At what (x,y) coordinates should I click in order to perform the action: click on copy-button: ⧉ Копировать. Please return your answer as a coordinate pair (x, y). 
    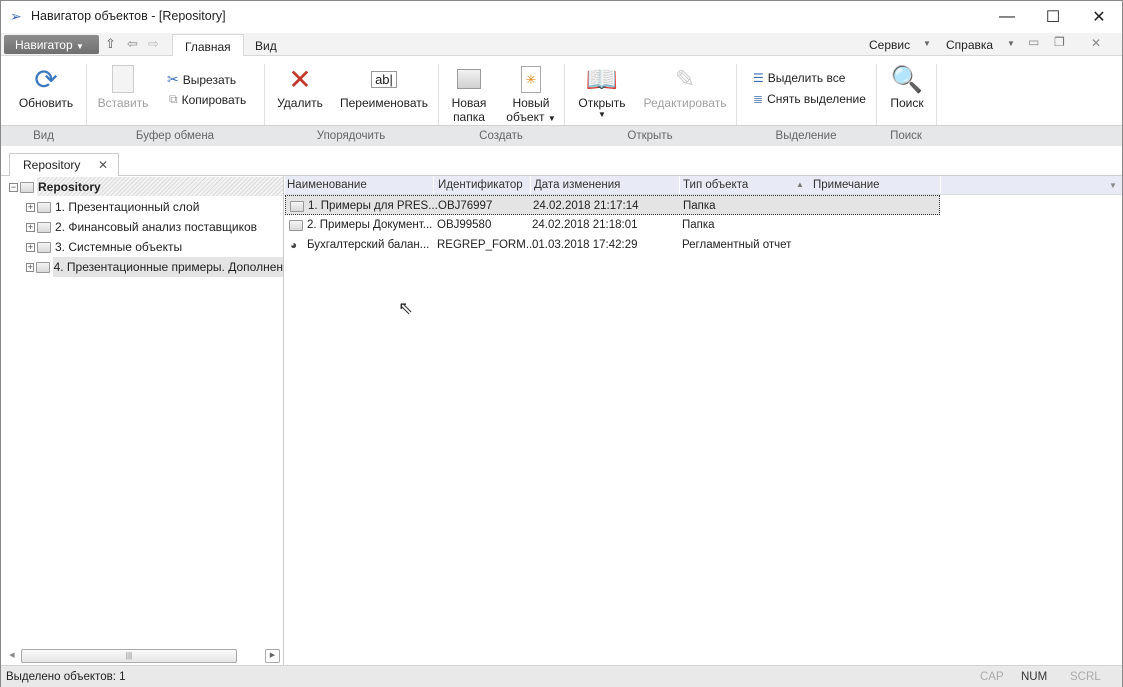
    Looking at the image, I should click on (207, 99).